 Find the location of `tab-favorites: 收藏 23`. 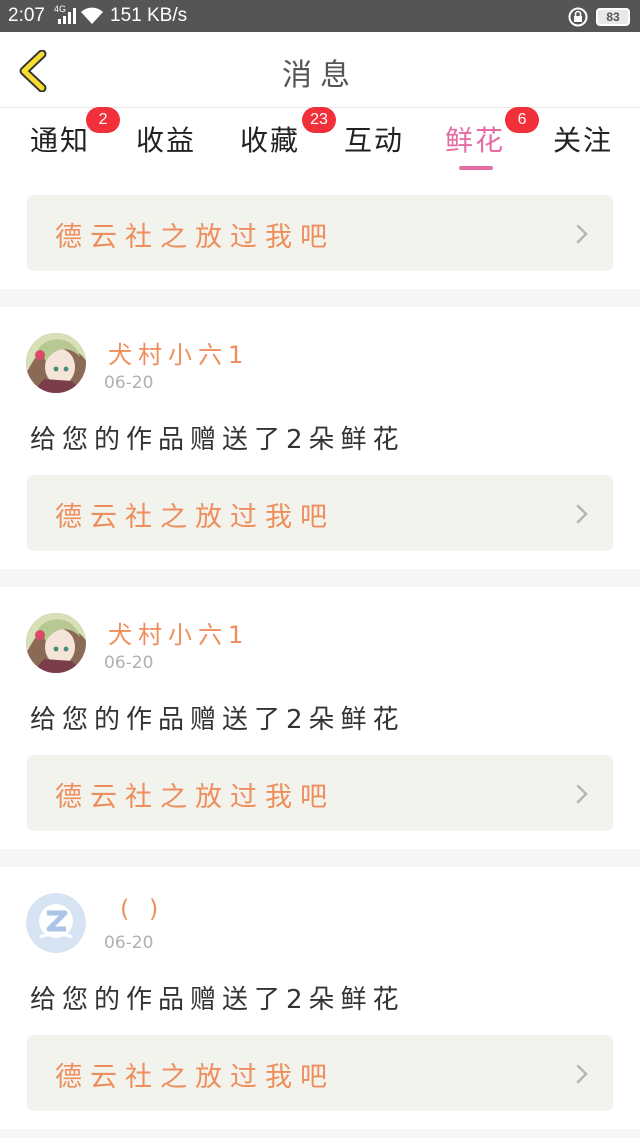

tab-favorites: 收藏 23 is located at coordinates (288, 133).